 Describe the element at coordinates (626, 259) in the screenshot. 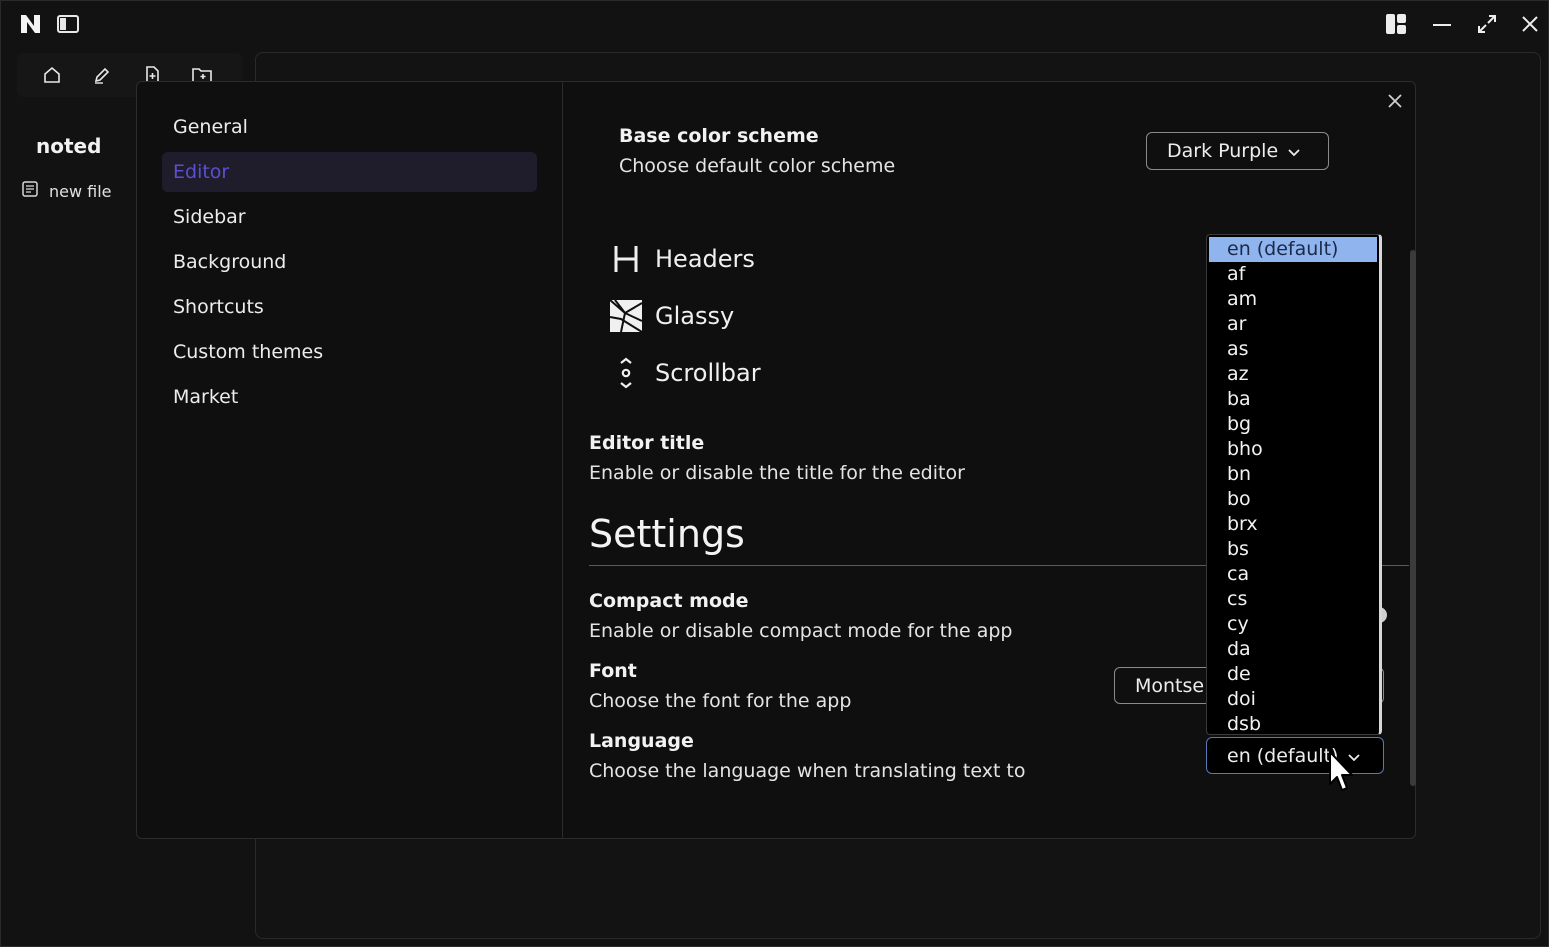

I see `header-icon` at that location.